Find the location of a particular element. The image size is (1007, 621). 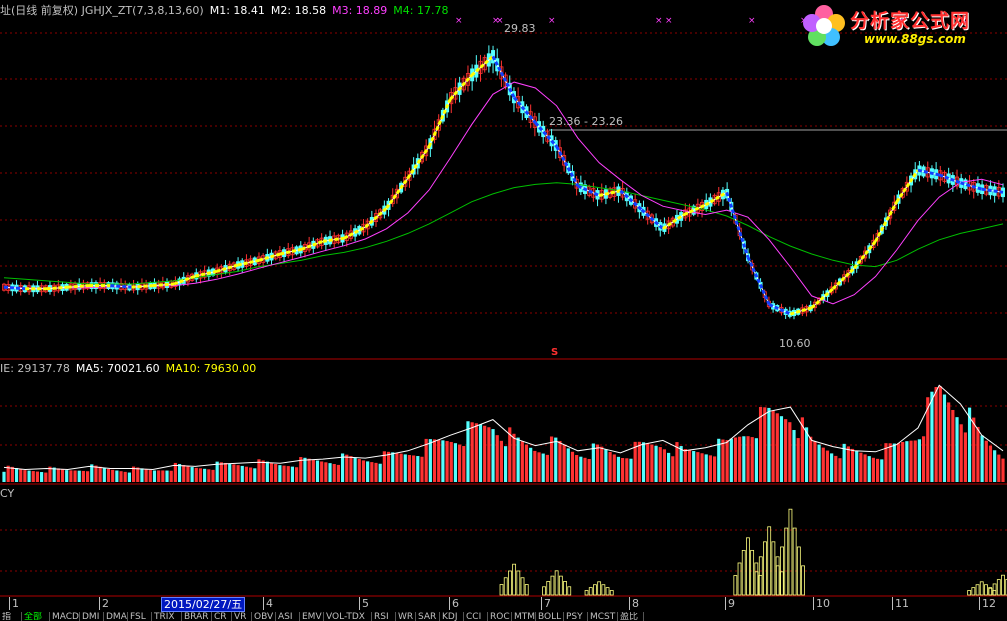

tab--: 全部 is located at coordinates (36, 616).